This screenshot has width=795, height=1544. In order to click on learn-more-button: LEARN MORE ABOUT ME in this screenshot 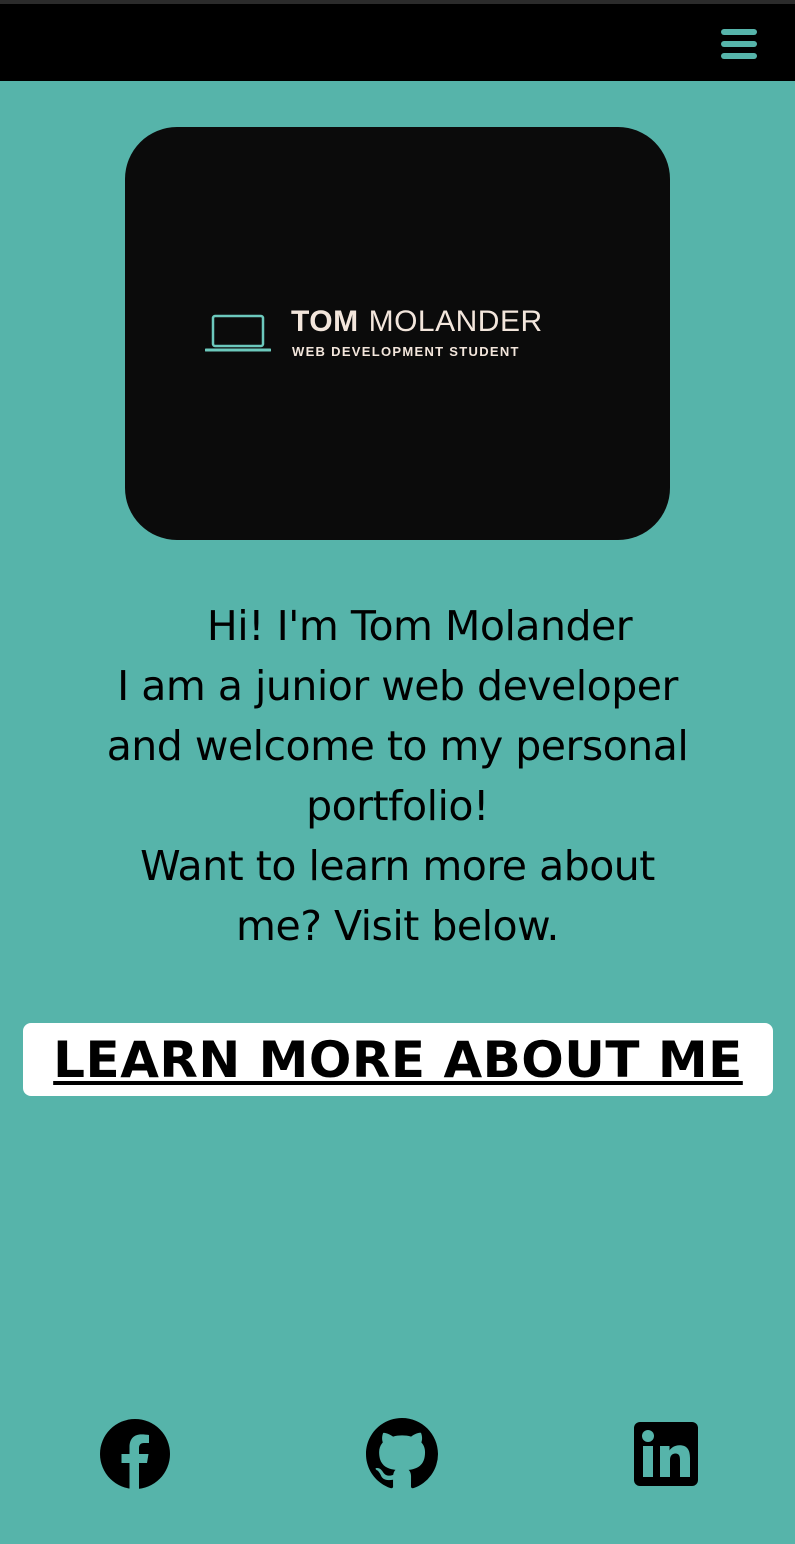, I will do `click(398, 1059)`.